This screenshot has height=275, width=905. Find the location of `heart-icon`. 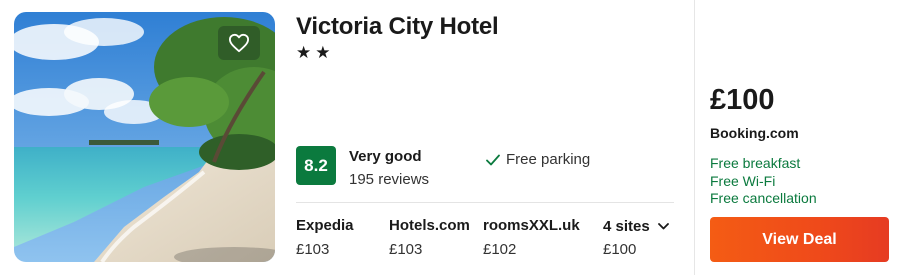

heart-icon is located at coordinates (239, 43).